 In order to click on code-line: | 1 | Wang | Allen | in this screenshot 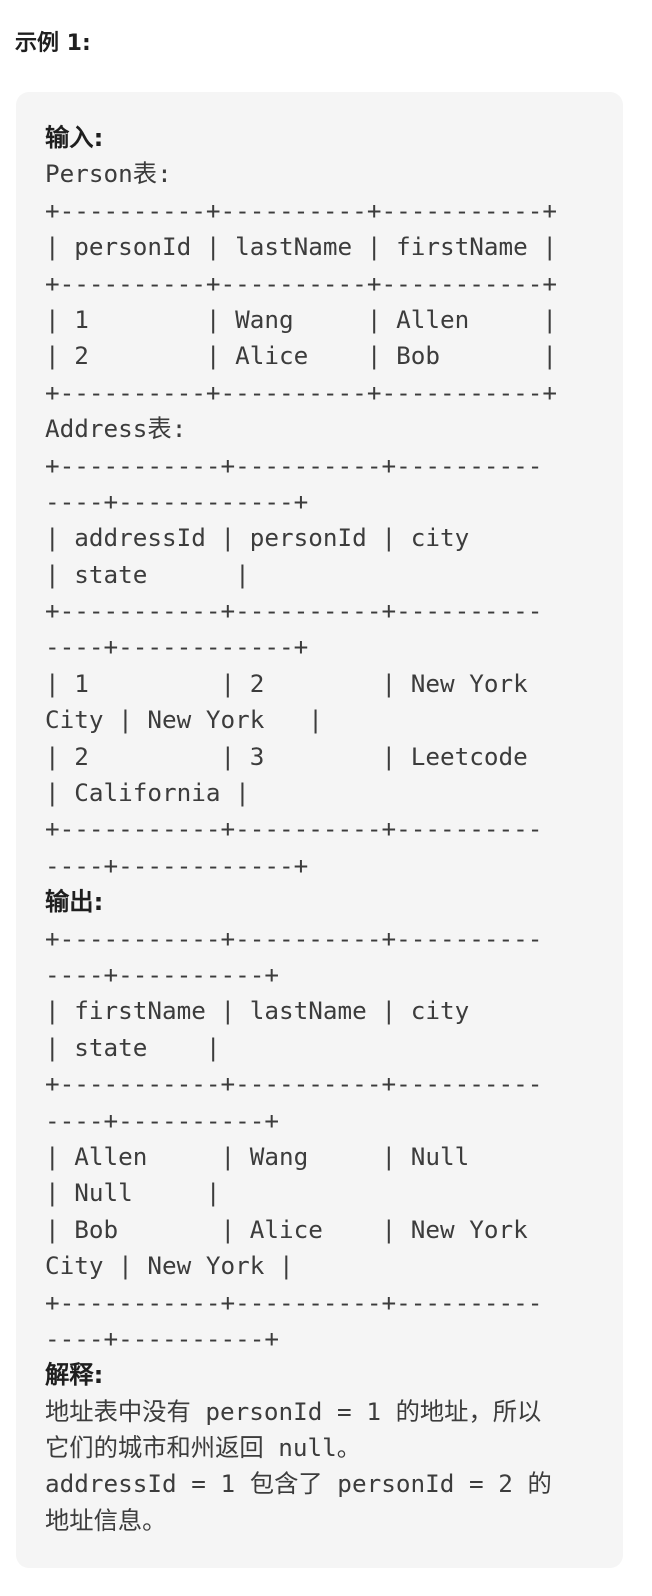, I will do `click(301, 319)`.